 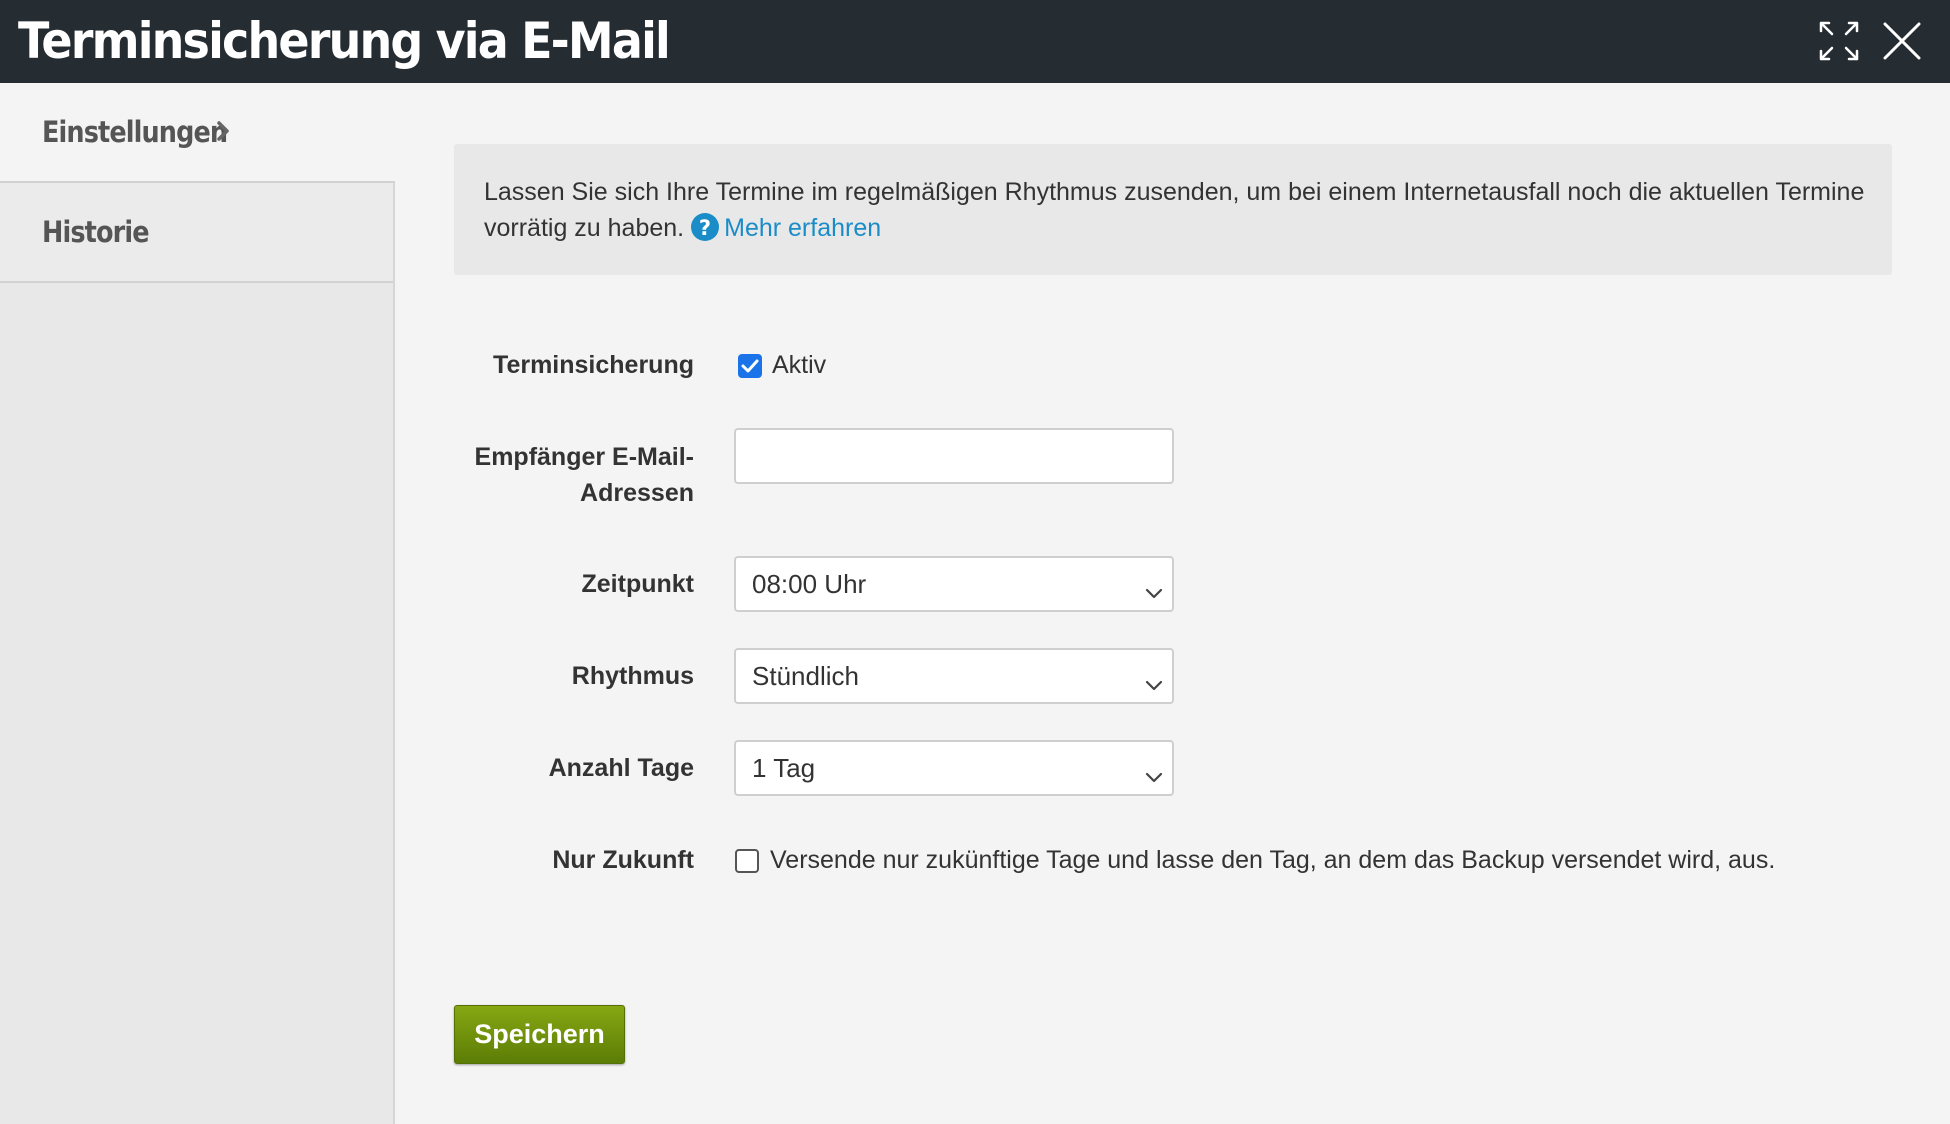 I want to click on sidebar-item-historie: Historie, so click(x=196, y=233).